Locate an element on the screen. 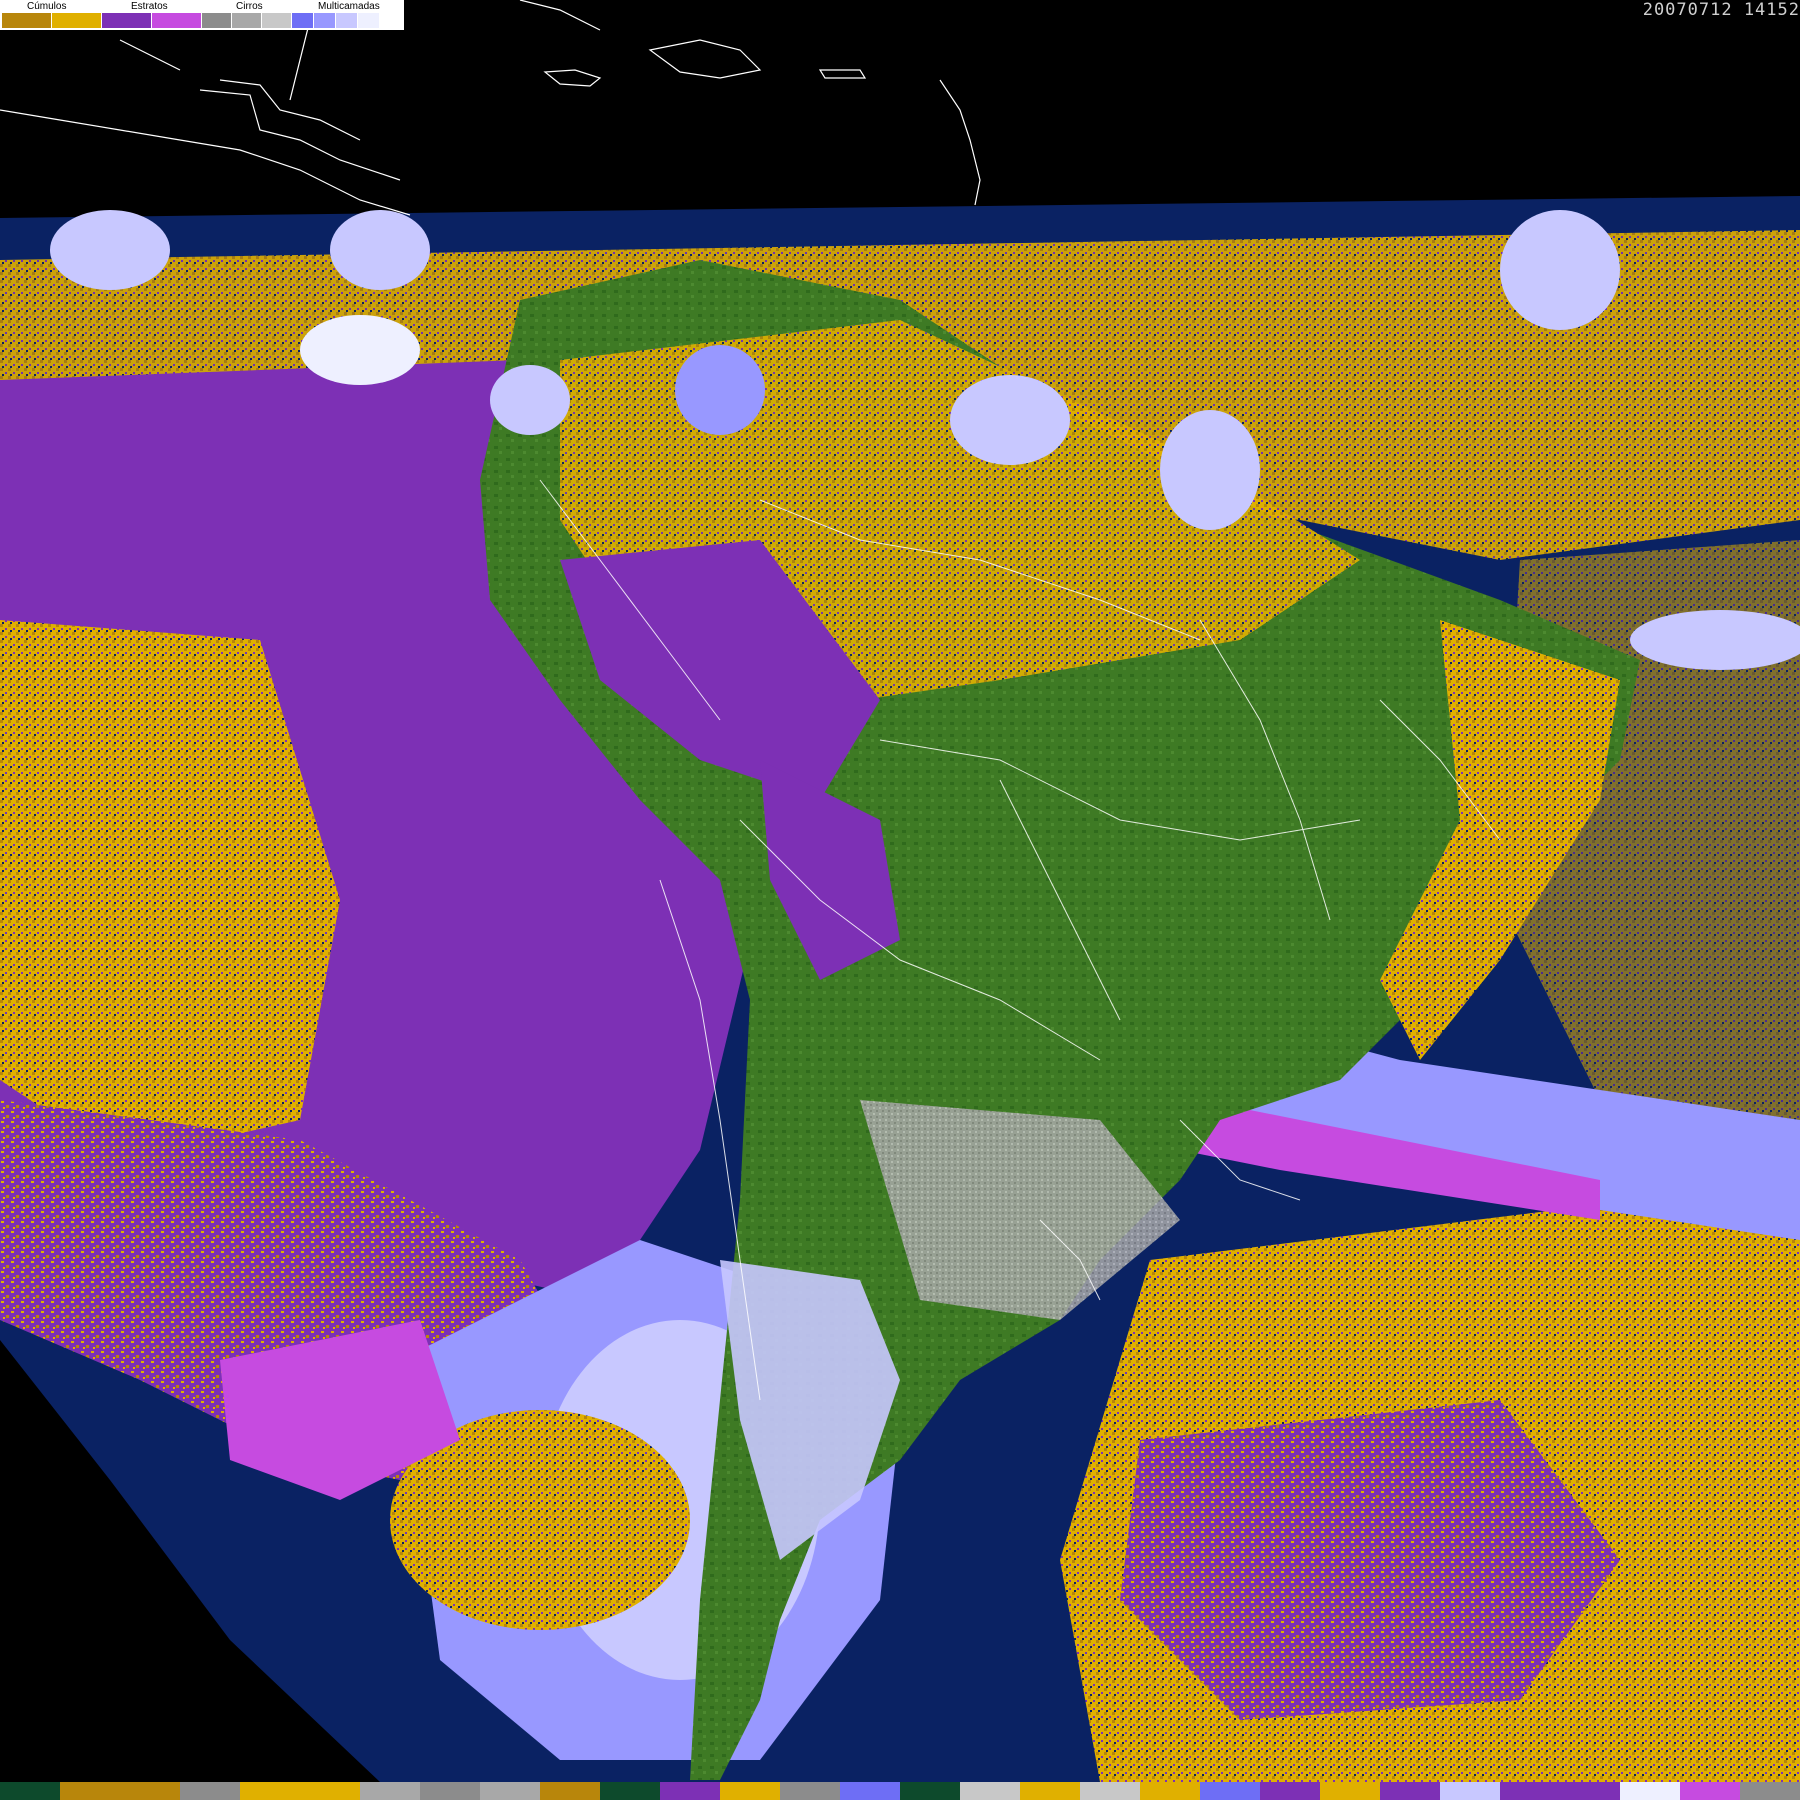 The width and height of the screenshot is (1800, 1800). image-timestamp: 20070712 14152 is located at coordinates (1721, 10).